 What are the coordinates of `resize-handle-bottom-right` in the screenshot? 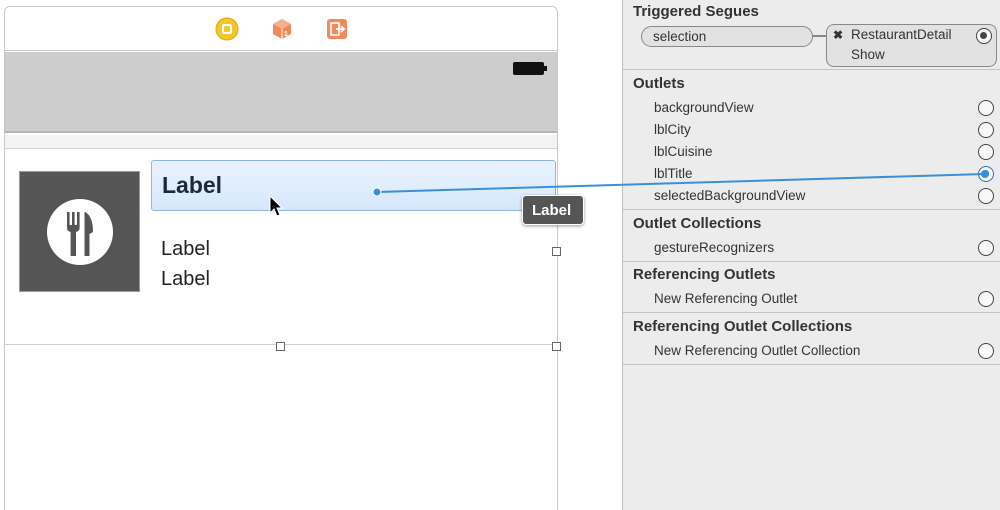 It's located at (556, 346).